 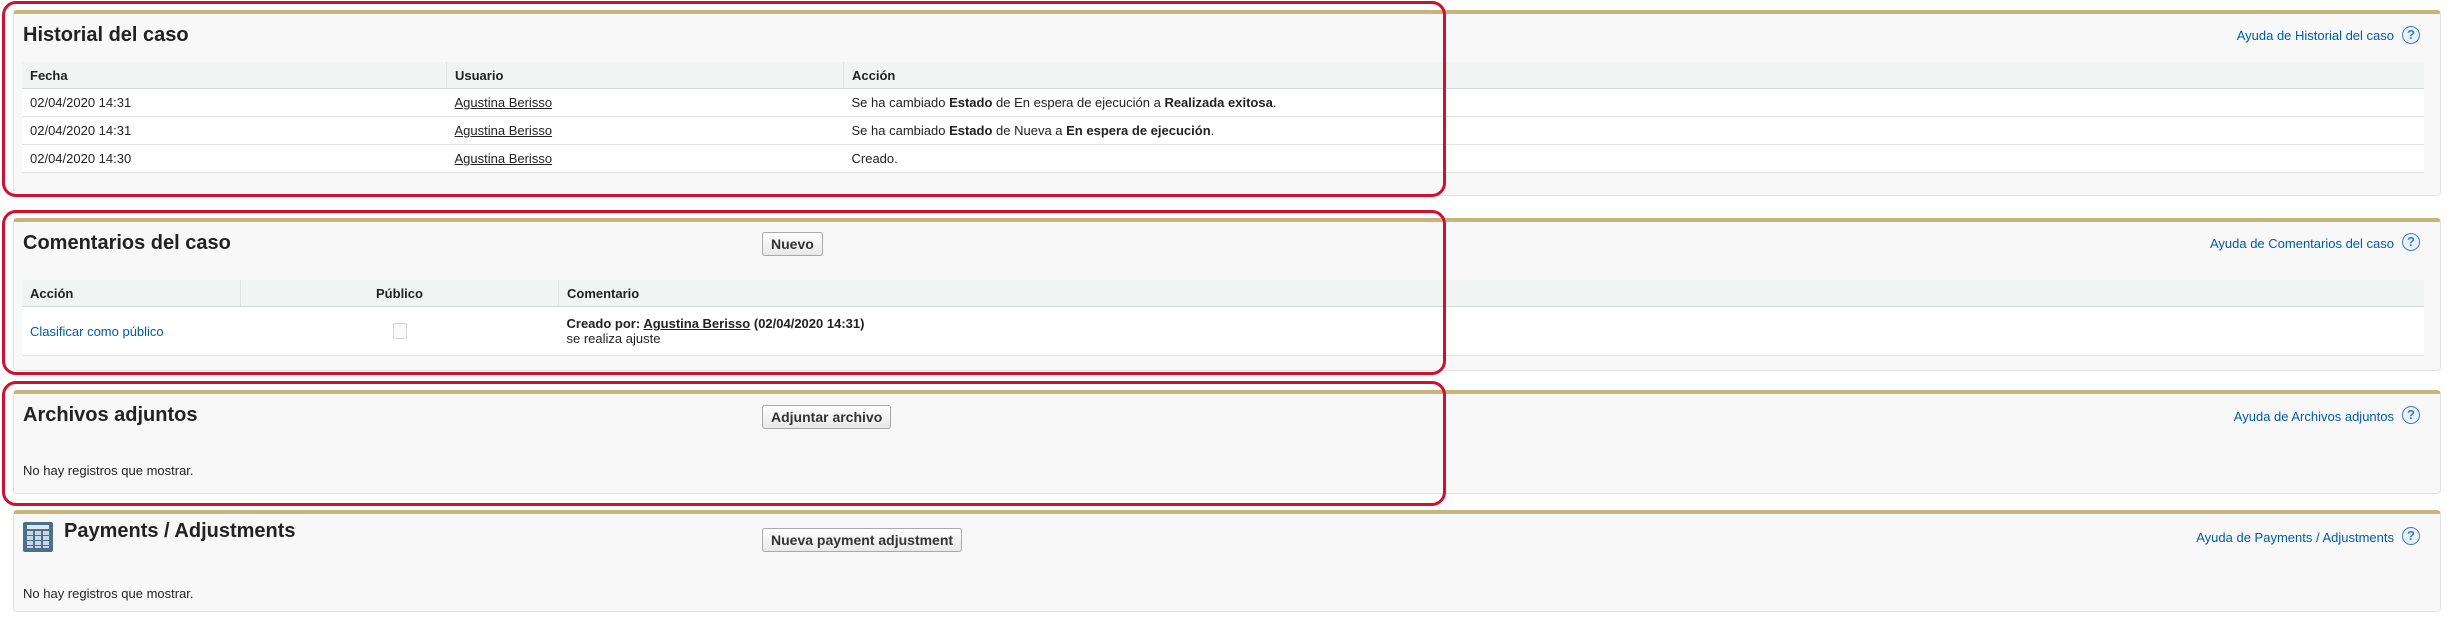 I want to click on case-comments-help-link: Ayuda de Comentarios del caso, so click(x=2302, y=243).